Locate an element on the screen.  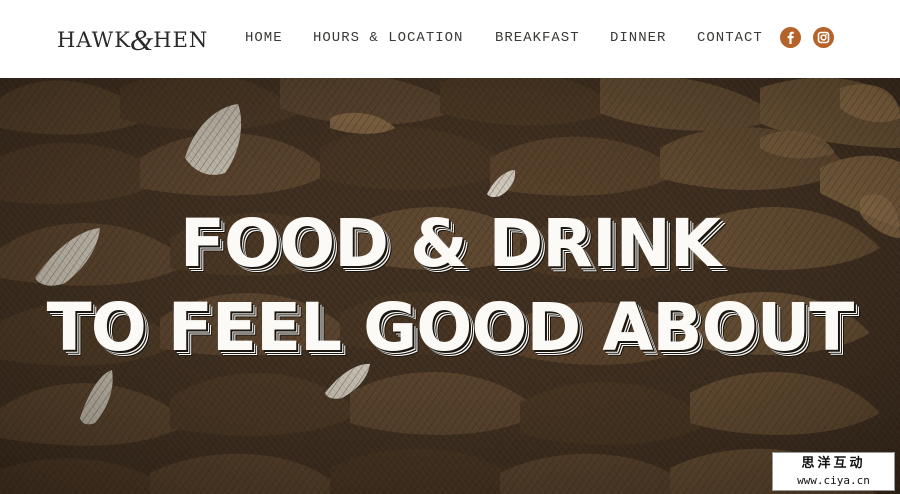
logo-ampersand: & is located at coordinates (142, 40).